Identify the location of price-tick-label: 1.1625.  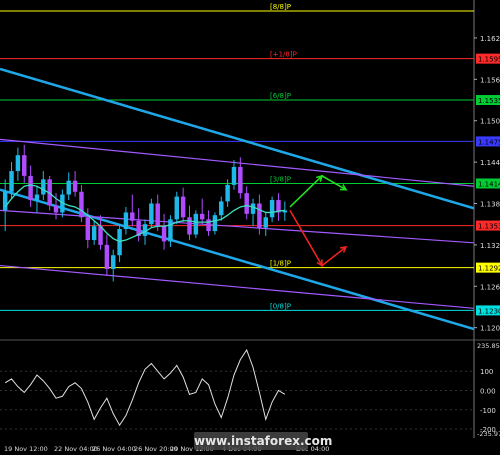
(490, 39).